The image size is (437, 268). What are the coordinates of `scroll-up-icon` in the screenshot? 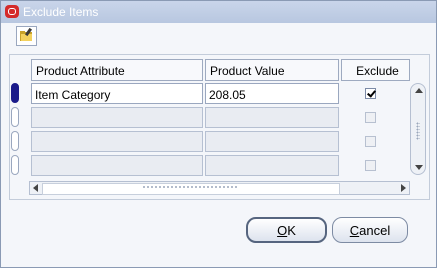 It's located at (419, 90).